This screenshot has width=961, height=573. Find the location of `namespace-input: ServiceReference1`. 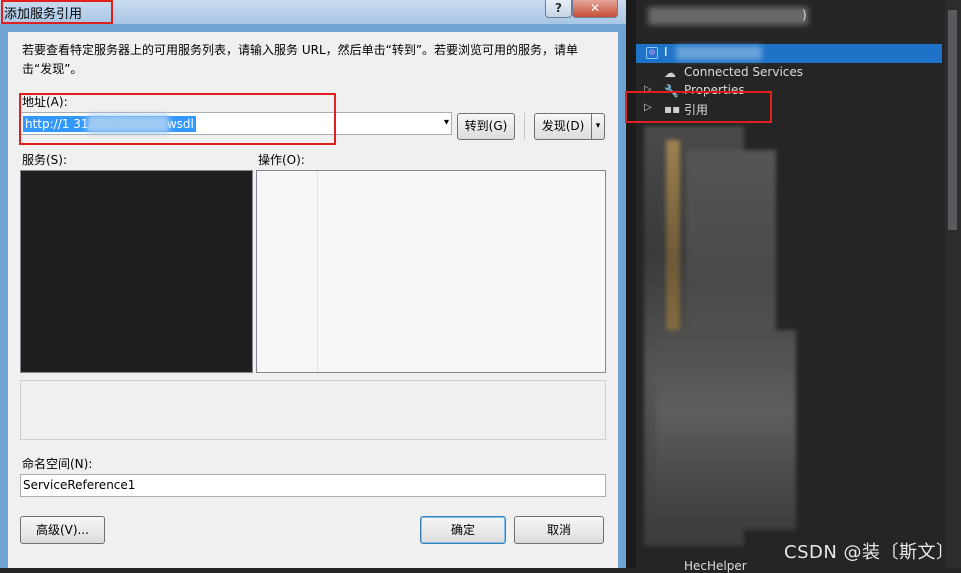

namespace-input: ServiceReference1 is located at coordinates (313, 485).